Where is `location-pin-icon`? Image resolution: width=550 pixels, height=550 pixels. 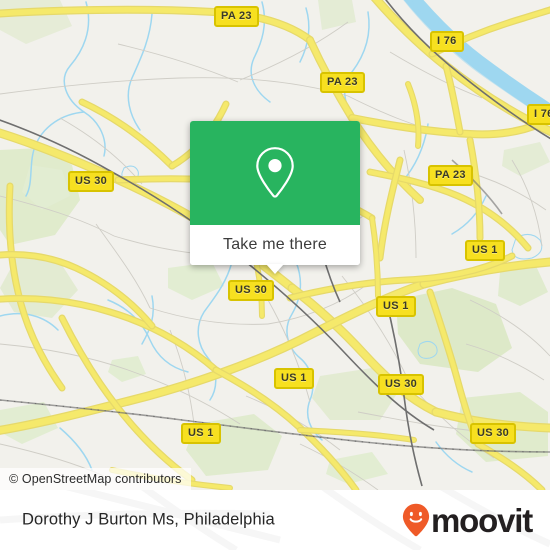
location-pin-icon is located at coordinates (275, 172).